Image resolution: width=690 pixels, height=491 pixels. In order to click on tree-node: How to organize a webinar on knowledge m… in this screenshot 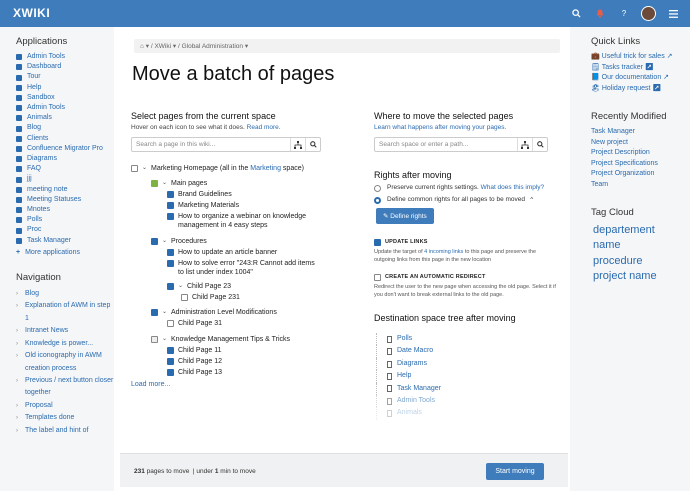, I will do `click(244, 221)`.